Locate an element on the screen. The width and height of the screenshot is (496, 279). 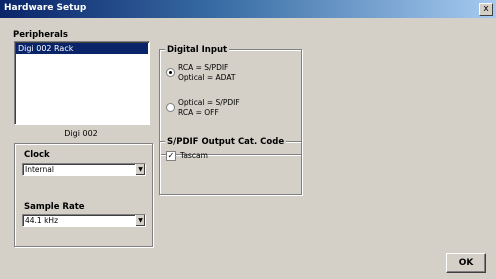
digital-input-label: Digital Input is located at coordinates (197, 50).